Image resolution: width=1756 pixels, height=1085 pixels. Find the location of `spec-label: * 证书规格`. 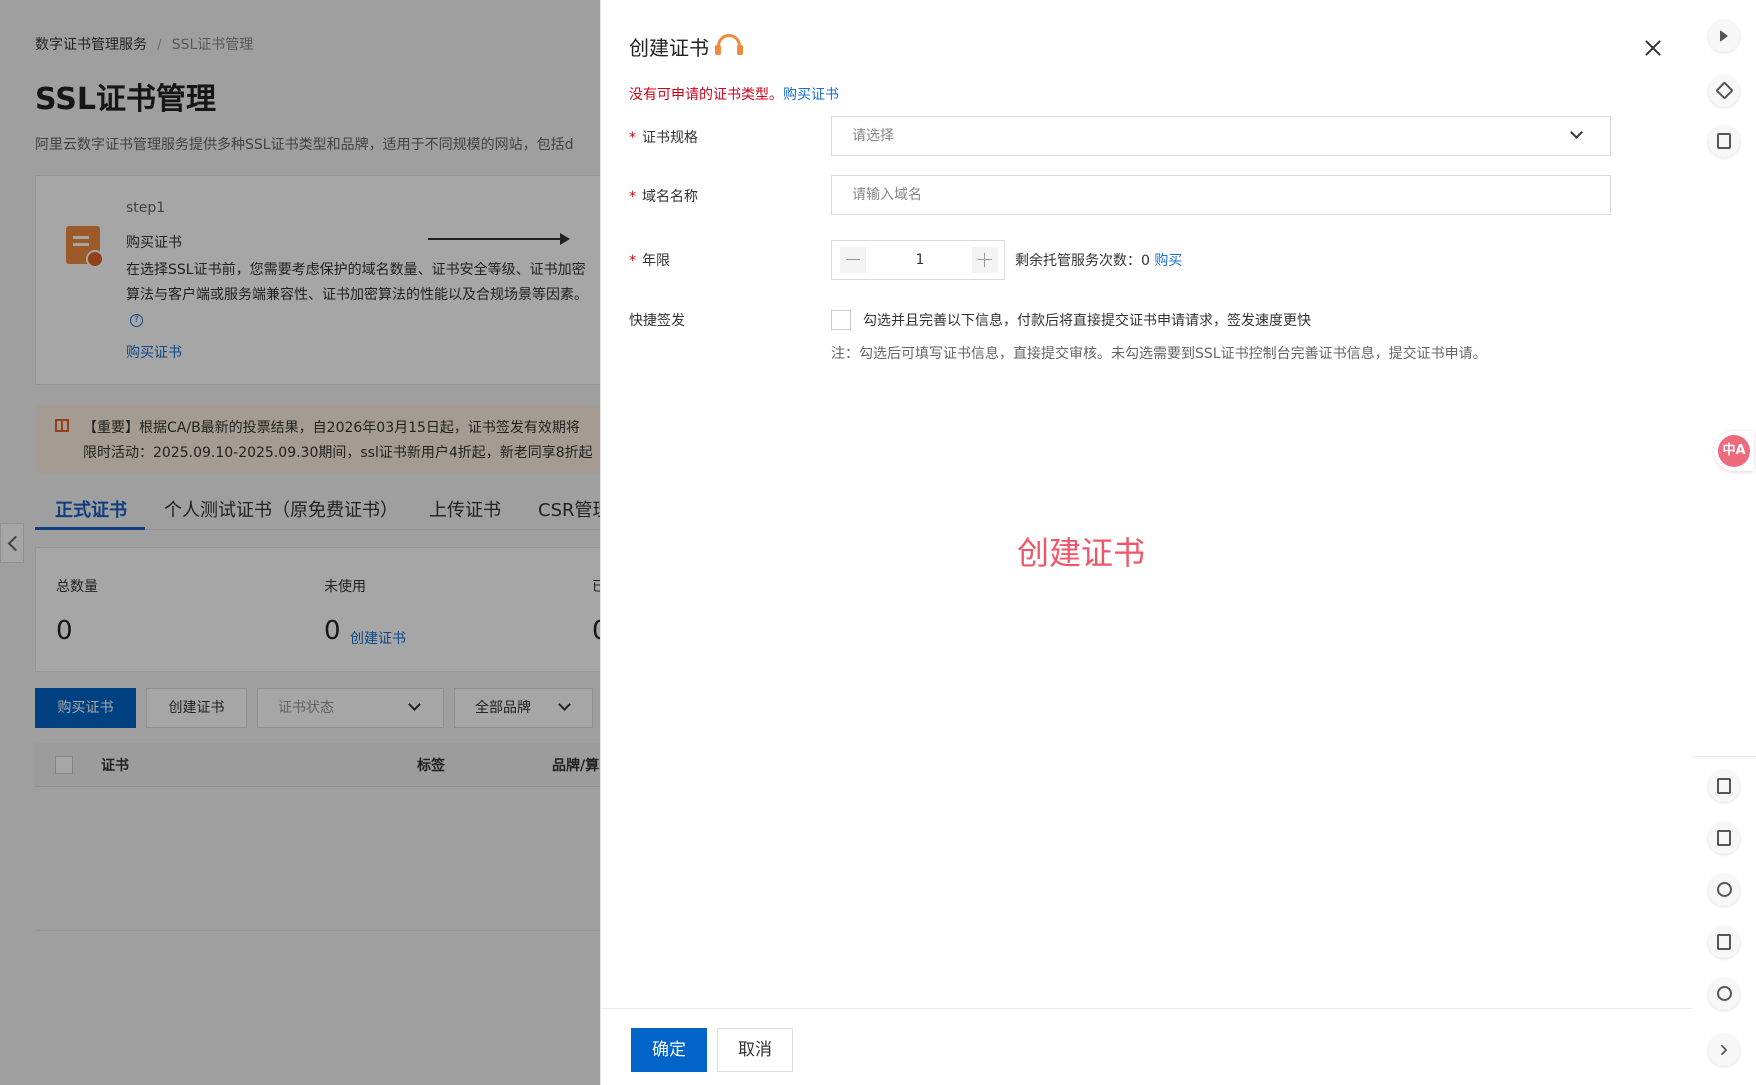

spec-label: * 证书规格 is located at coordinates (663, 138).